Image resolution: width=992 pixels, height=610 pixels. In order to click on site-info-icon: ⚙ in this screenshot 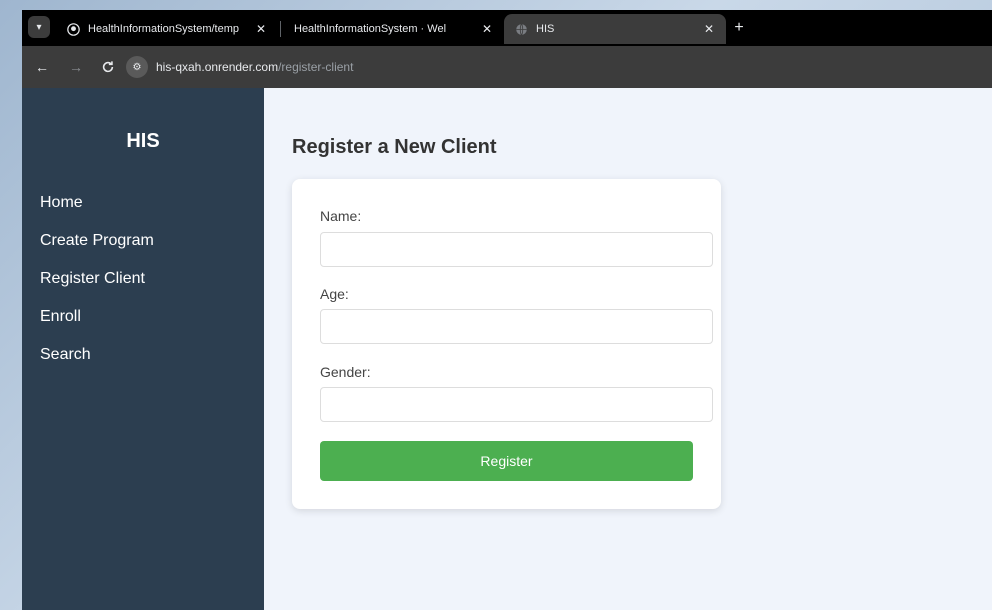, I will do `click(137, 67)`.